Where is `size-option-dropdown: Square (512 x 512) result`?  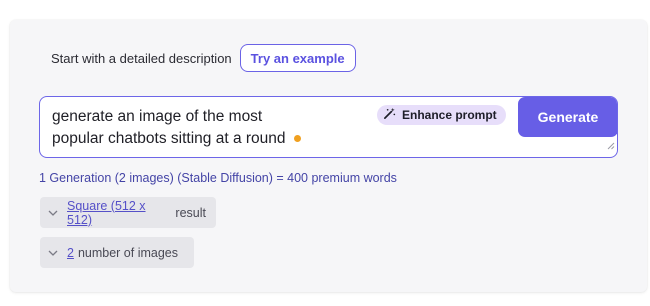 size-option-dropdown: Square (512 x 512) result is located at coordinates (128, 212).